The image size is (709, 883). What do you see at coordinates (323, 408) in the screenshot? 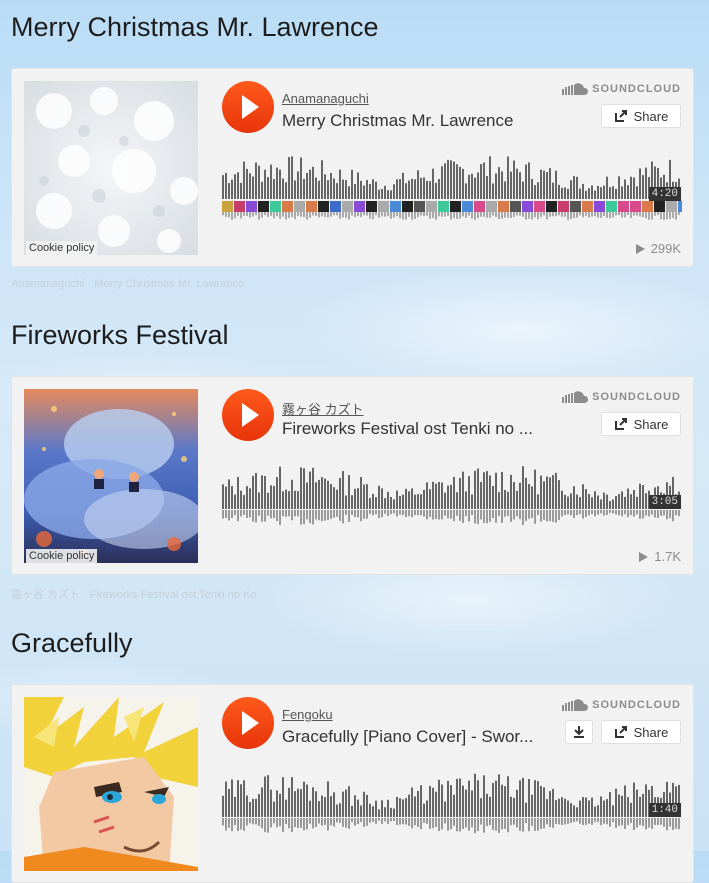
I see `artist-link: 霧ヶ谷 カズト` at bounding box center [323, 408].